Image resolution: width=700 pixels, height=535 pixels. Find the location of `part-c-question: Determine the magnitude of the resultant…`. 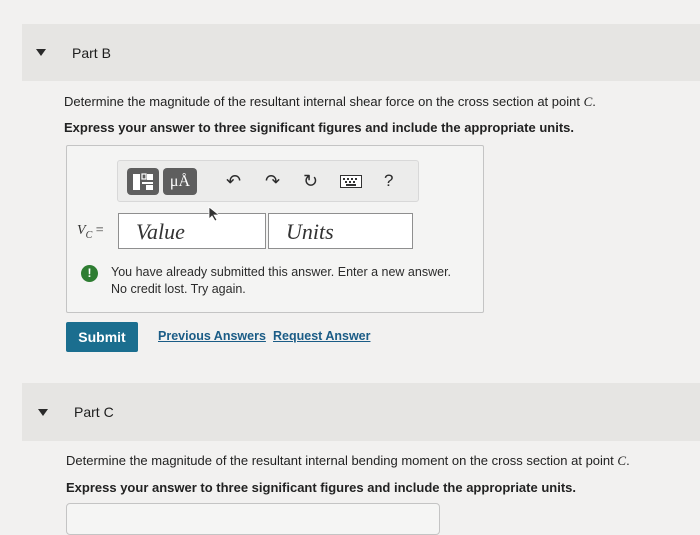

part-c-question: Determine the magnitude of the resultant… is located at coordinates (348, 460).